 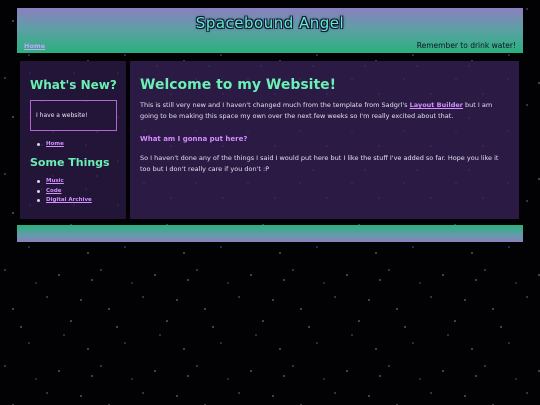 I want to click on sidebar-things-list: Music Code Digital Archive, so click(x=64, y=191).